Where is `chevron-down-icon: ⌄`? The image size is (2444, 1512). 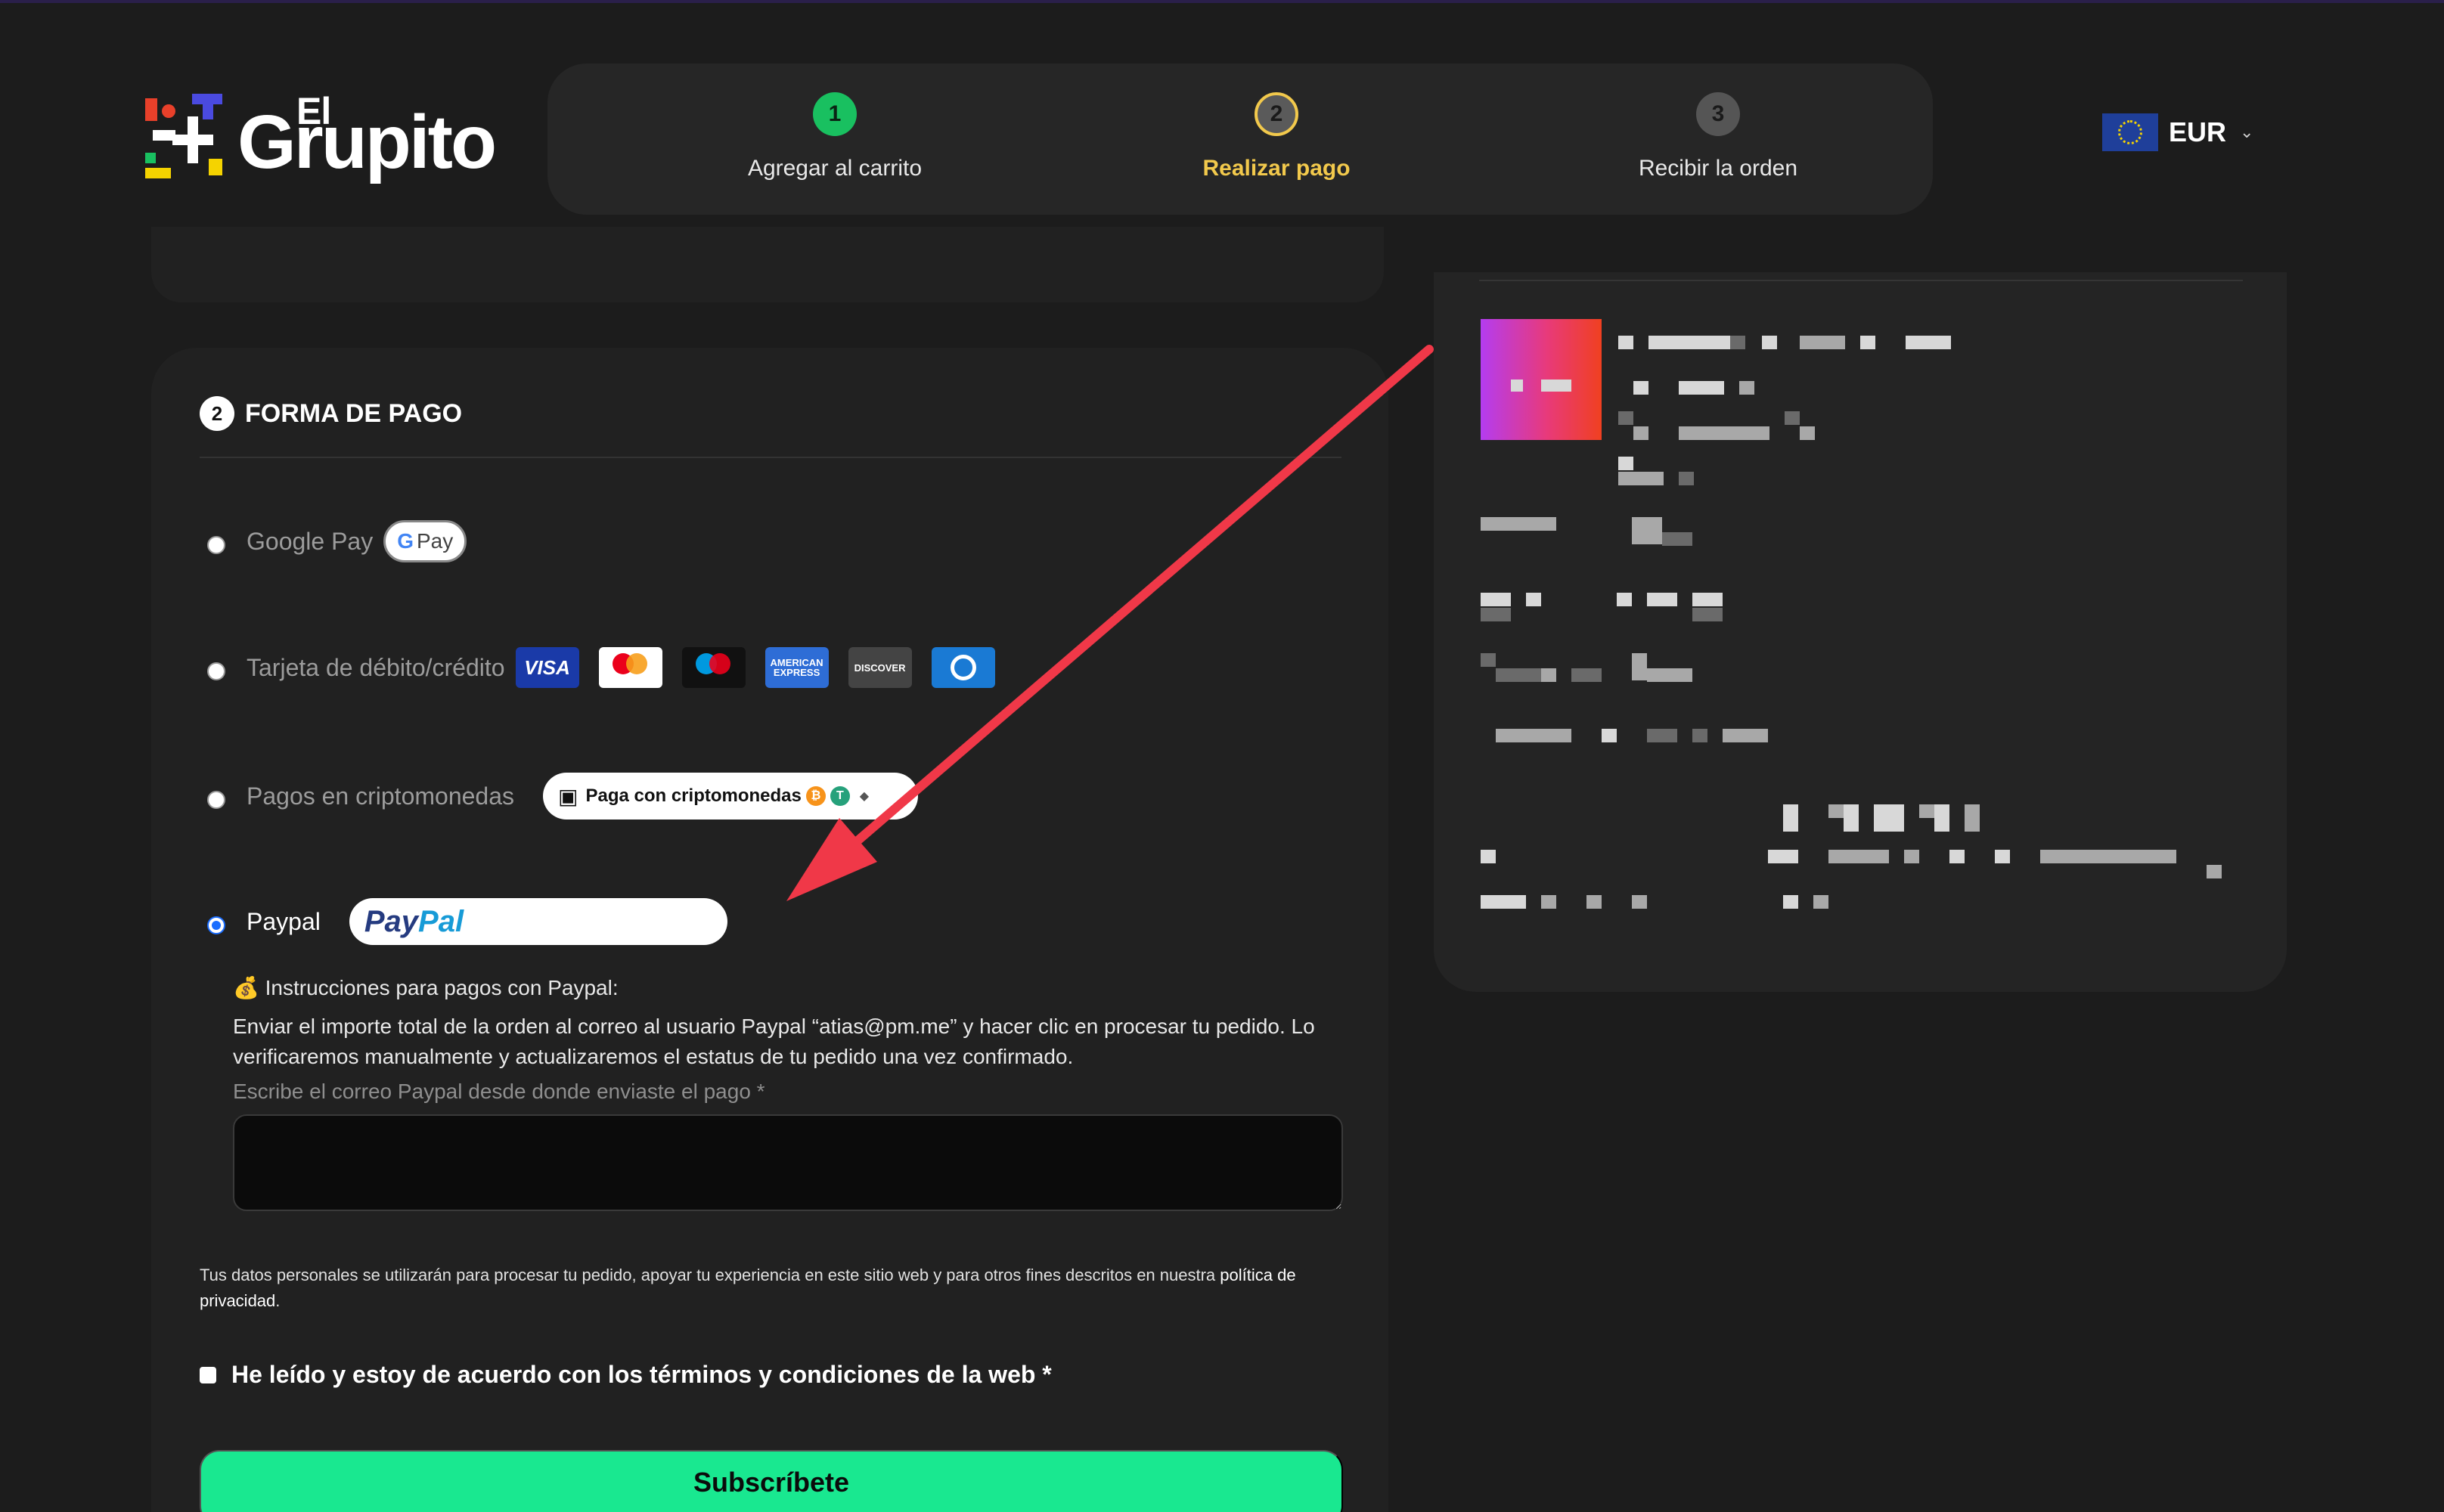
chevron-down-icon: ⌄ is located at coordinates (2247, 131).